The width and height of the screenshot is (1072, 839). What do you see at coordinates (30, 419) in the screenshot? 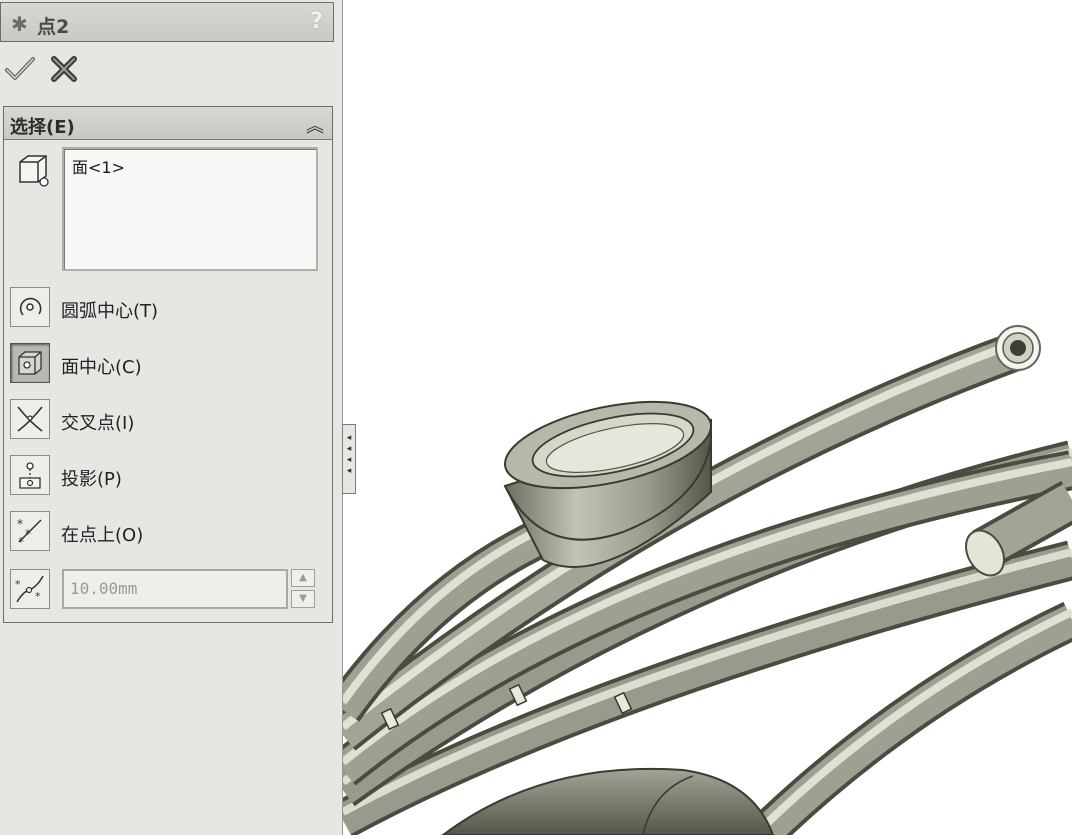
I see `intersection-icon` at bounding box center [30, 419].